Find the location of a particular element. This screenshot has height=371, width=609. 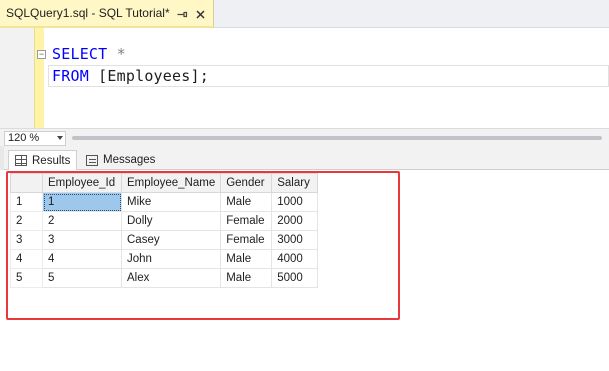

editor-margin is located at coordinates (17, 78).